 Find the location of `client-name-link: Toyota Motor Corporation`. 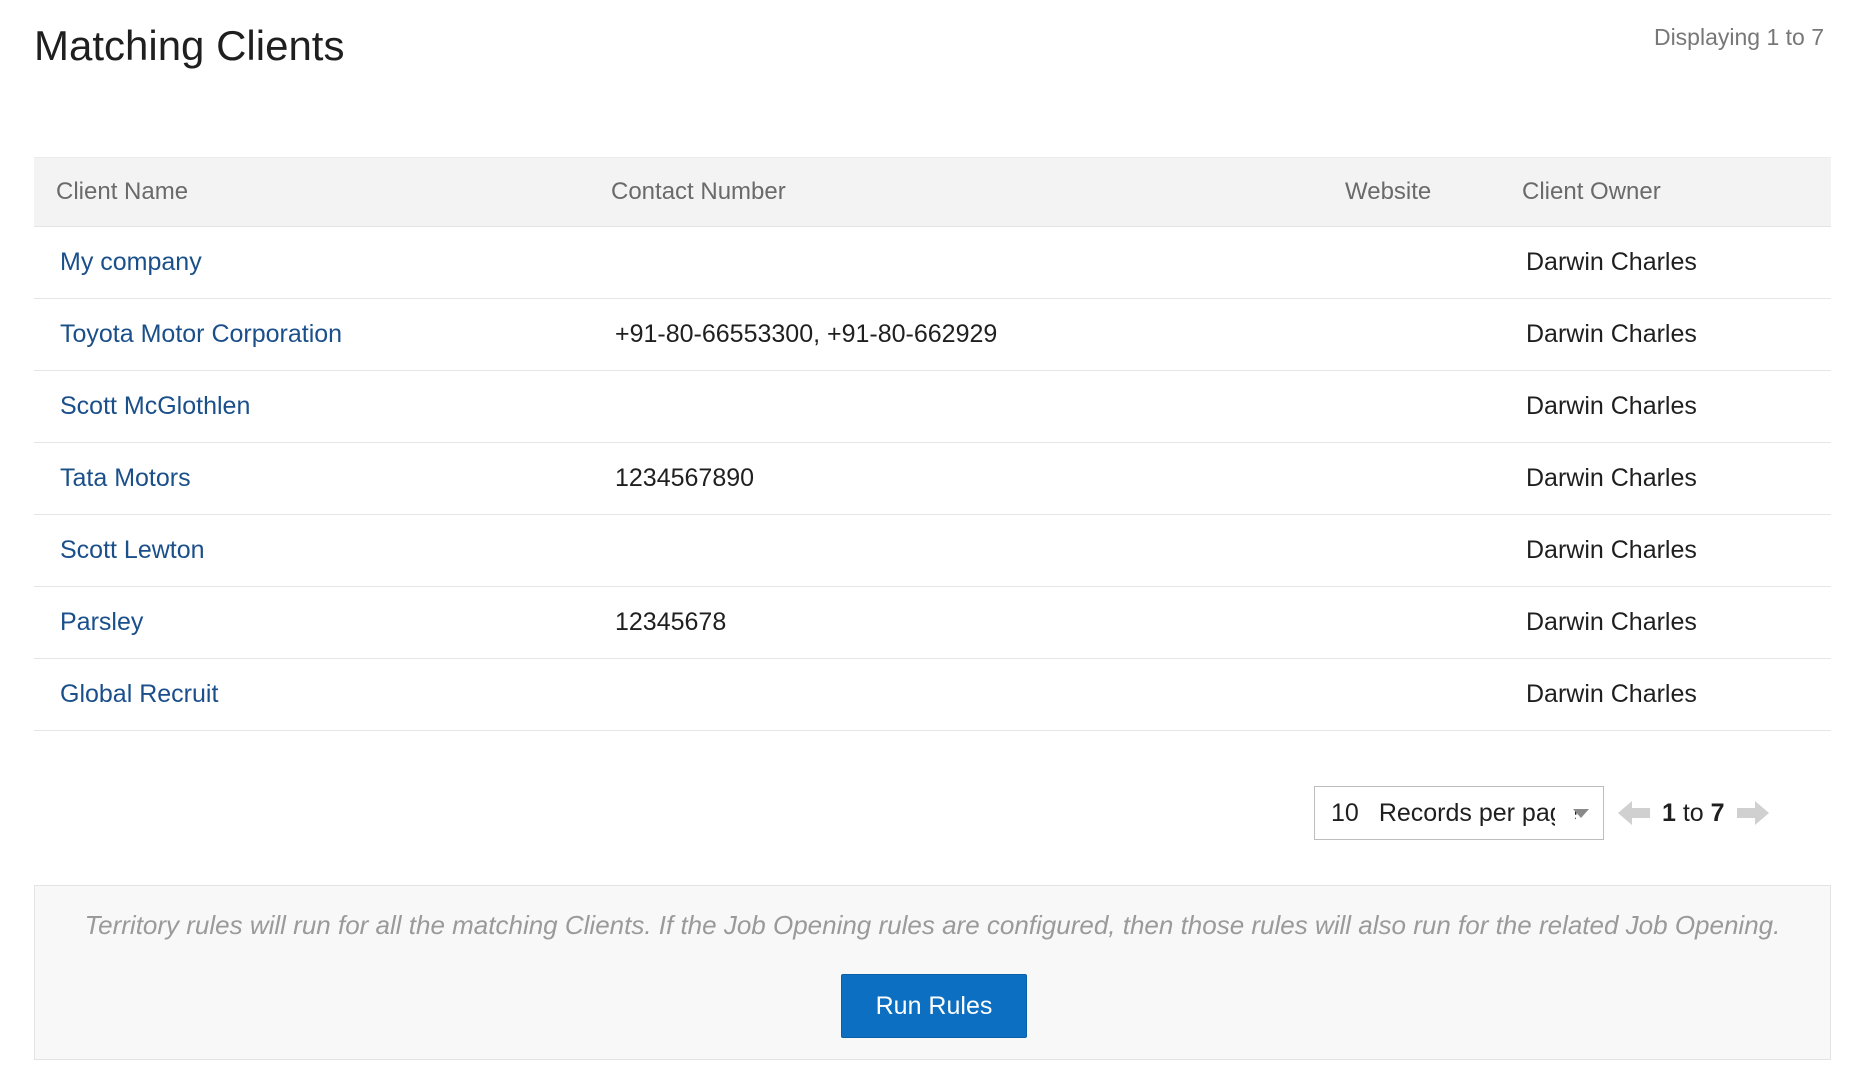

client-name-link: Toyota Motor Corporation is located at coordinates (311, 334).